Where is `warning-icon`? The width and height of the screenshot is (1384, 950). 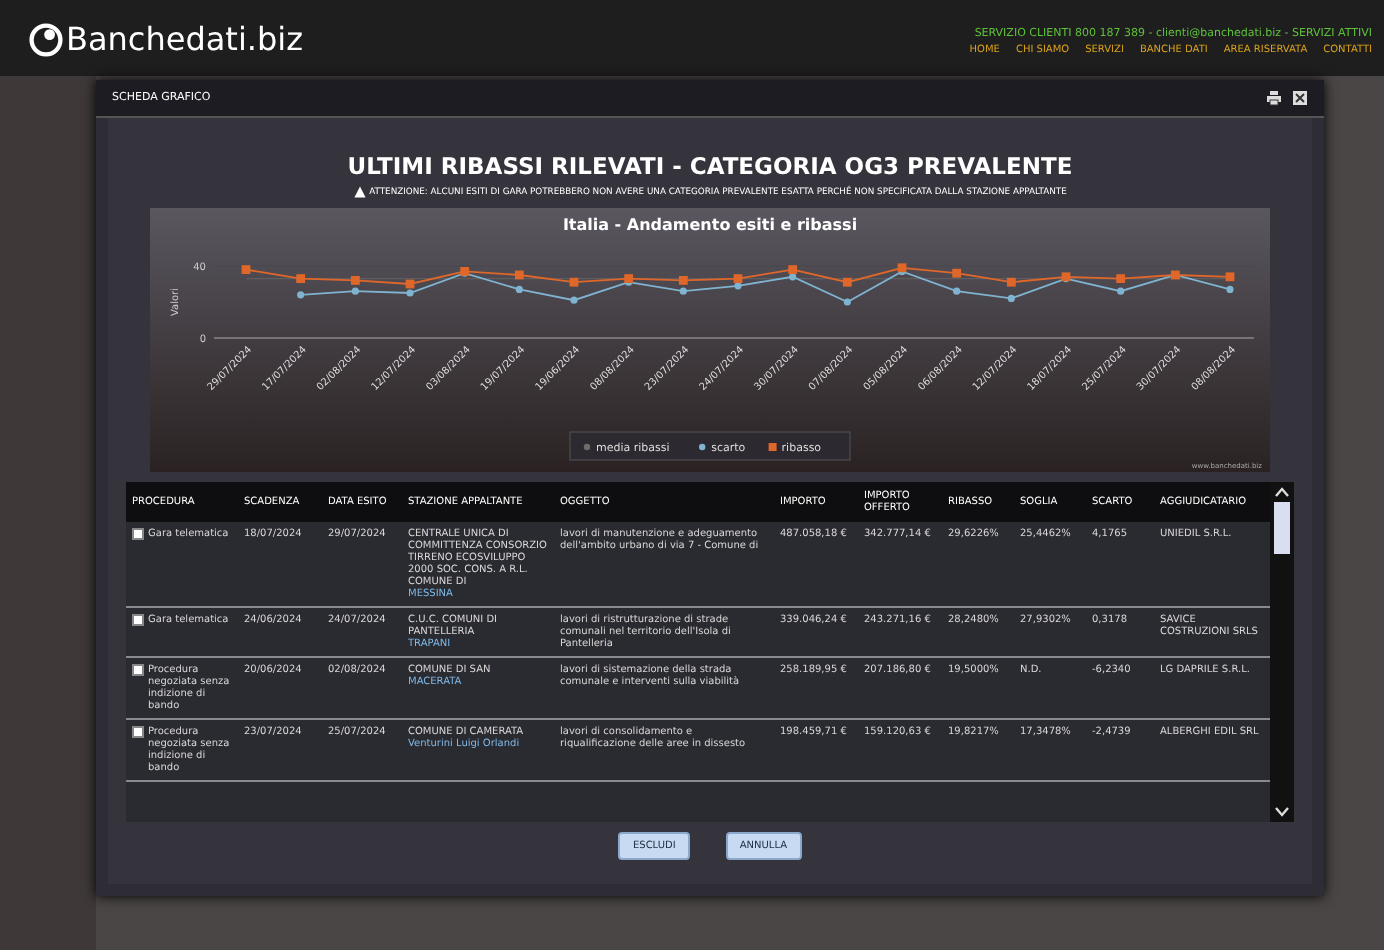
warning-icon is located at coordinates (359, 192).